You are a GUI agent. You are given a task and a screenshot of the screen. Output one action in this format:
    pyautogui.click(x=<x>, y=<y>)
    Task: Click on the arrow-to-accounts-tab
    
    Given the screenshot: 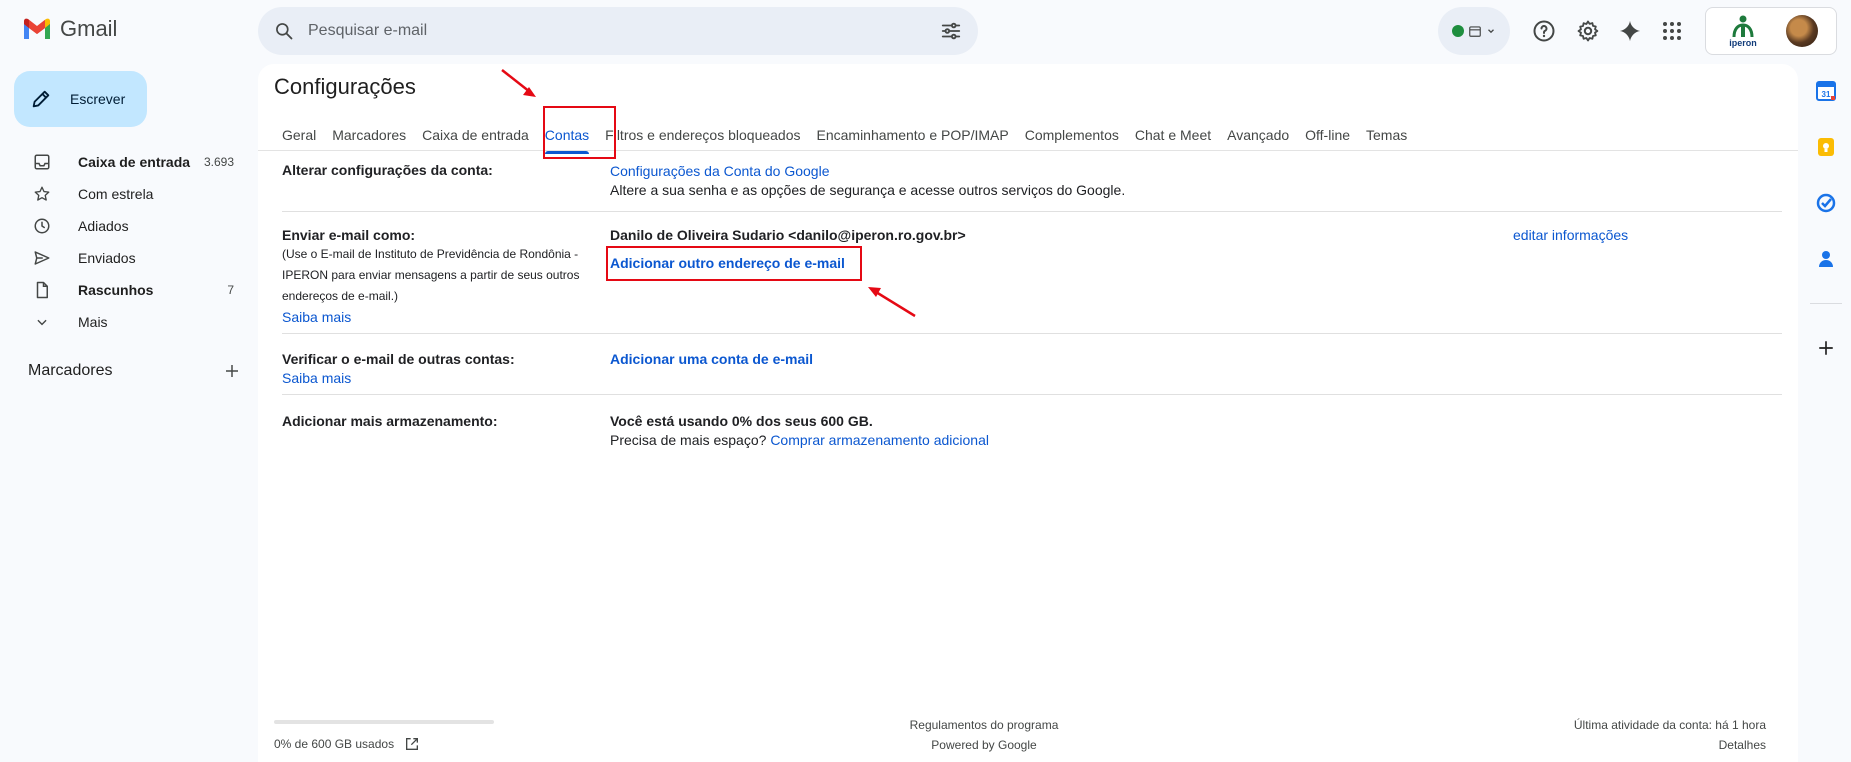 What is the action you would take?
    pyautogui.click(x=516, y=81)
    